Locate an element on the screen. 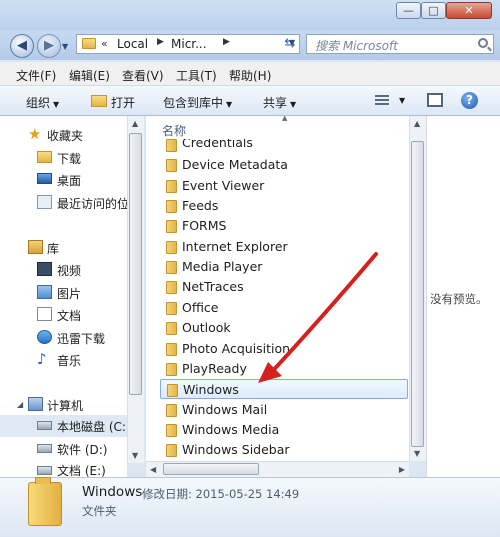 This screenshot has width=500, height=537. menu-help: 帮助(H) is located at coordinates (250, 75).